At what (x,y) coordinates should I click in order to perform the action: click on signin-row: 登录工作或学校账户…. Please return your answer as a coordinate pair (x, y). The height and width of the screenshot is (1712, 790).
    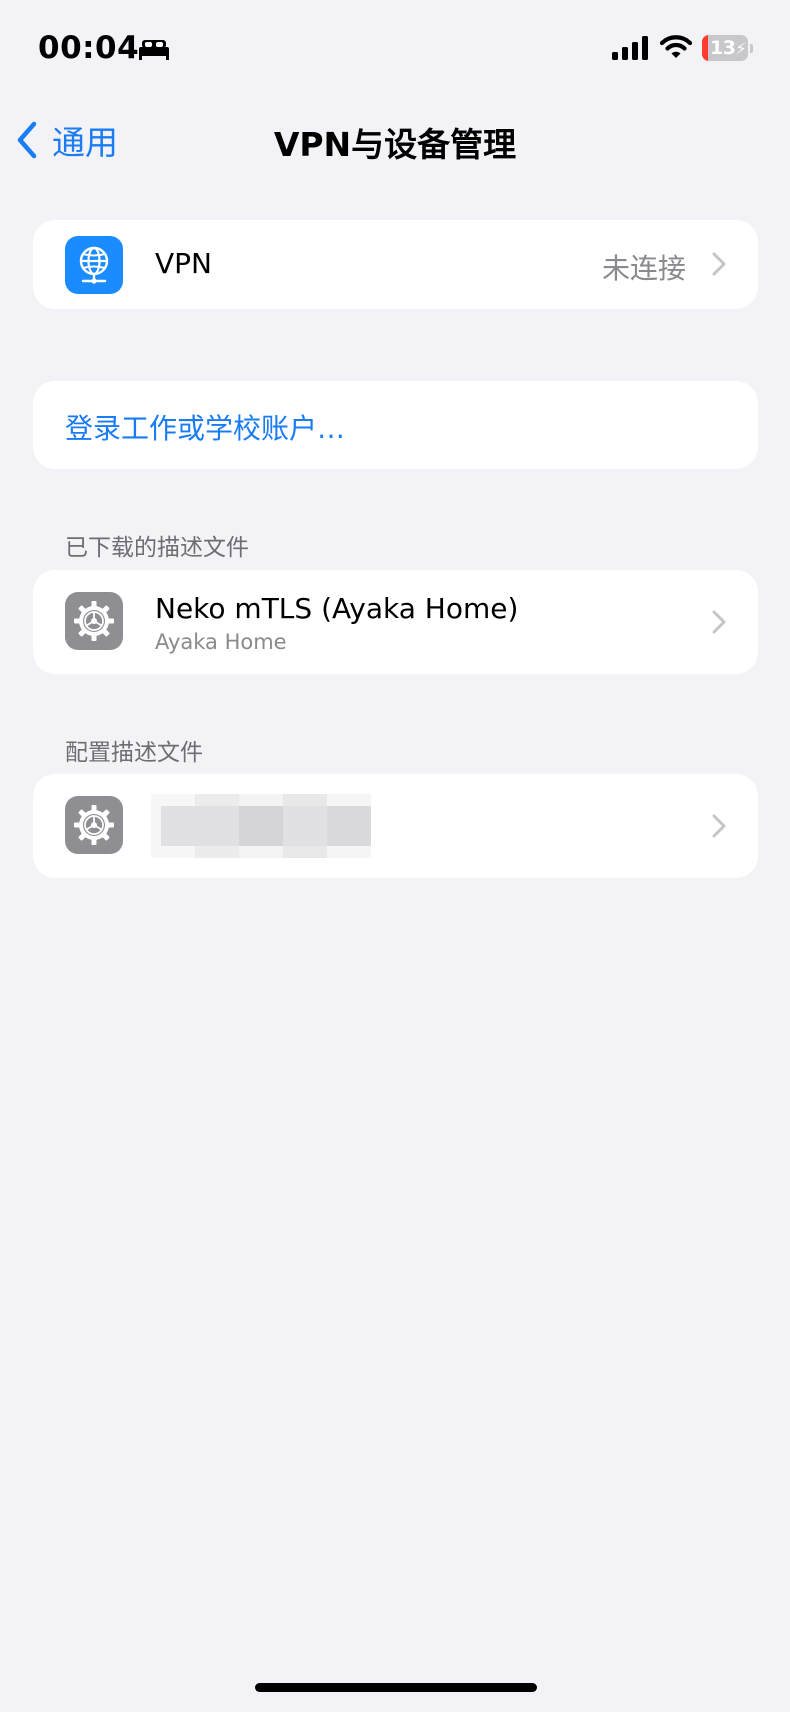
    Looking at the image, I should click on (395, 425).